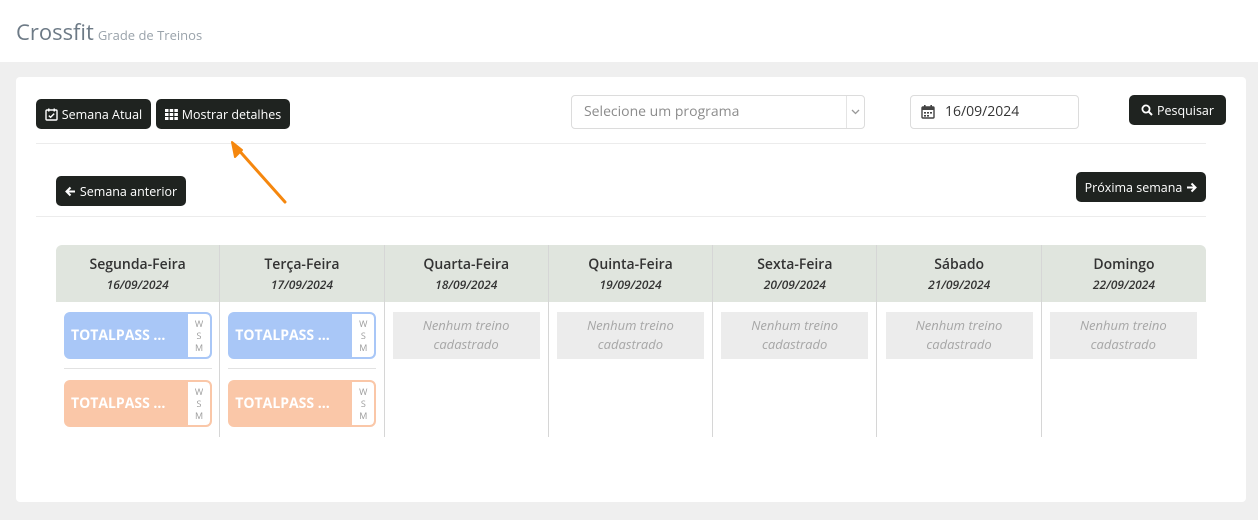  Describe the element at coordinates (1124, 264) in the screenshot. I see `day-name: Domingo` at that location.